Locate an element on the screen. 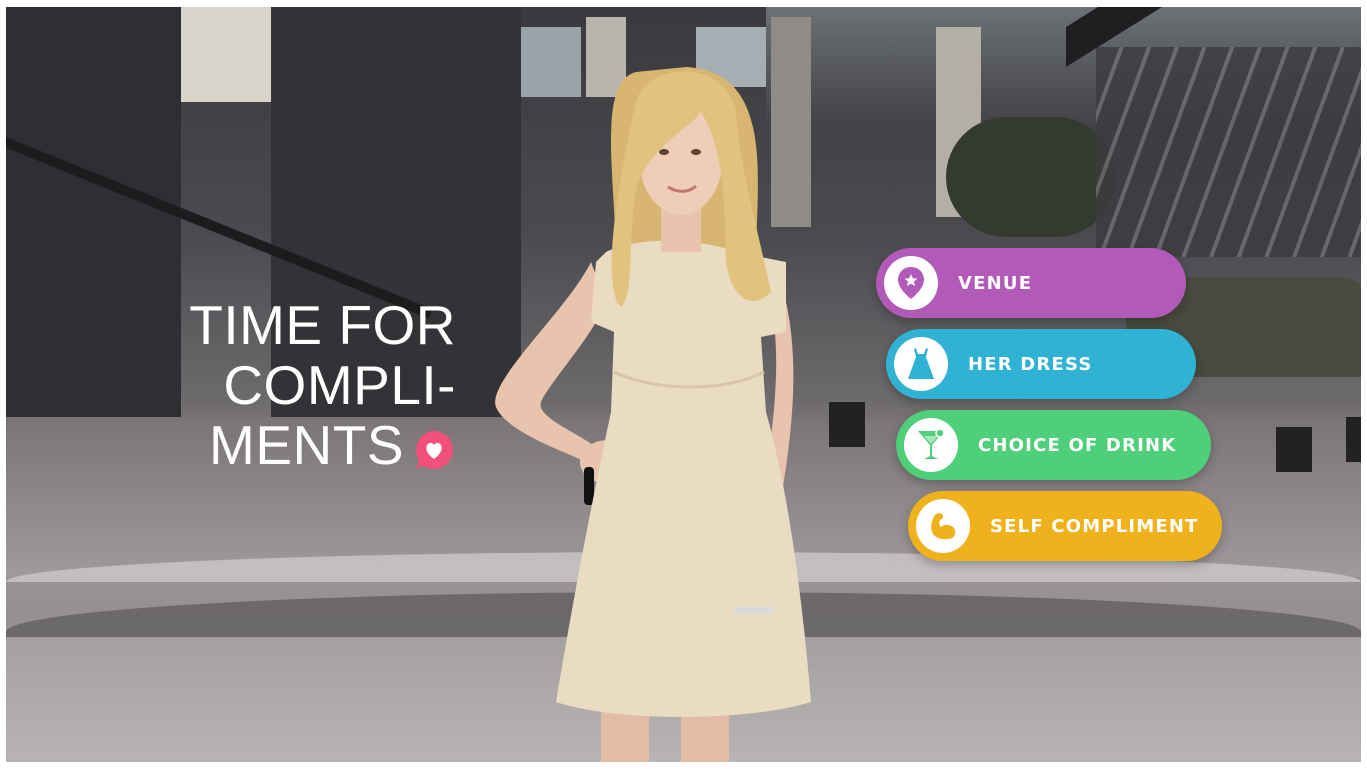 Image resolution: width=1367 pixels, height=769 pixels. choice-of-drink-button: CHOICE OF DRINK is located at coordinates (1053, 445).